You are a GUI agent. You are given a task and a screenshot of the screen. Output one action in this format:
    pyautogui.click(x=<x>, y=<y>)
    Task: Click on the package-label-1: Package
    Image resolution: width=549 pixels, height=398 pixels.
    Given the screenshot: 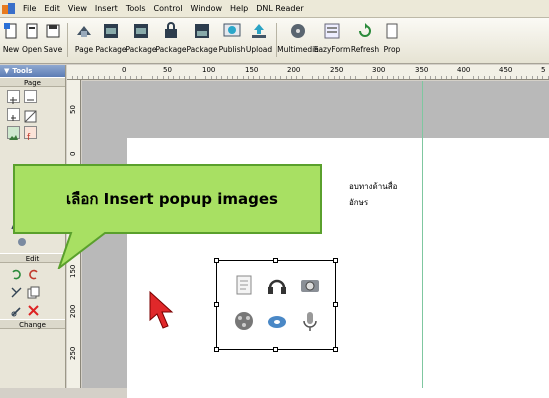 What is the action you would take?
    pyautogui.click(x=111, y=49)
    